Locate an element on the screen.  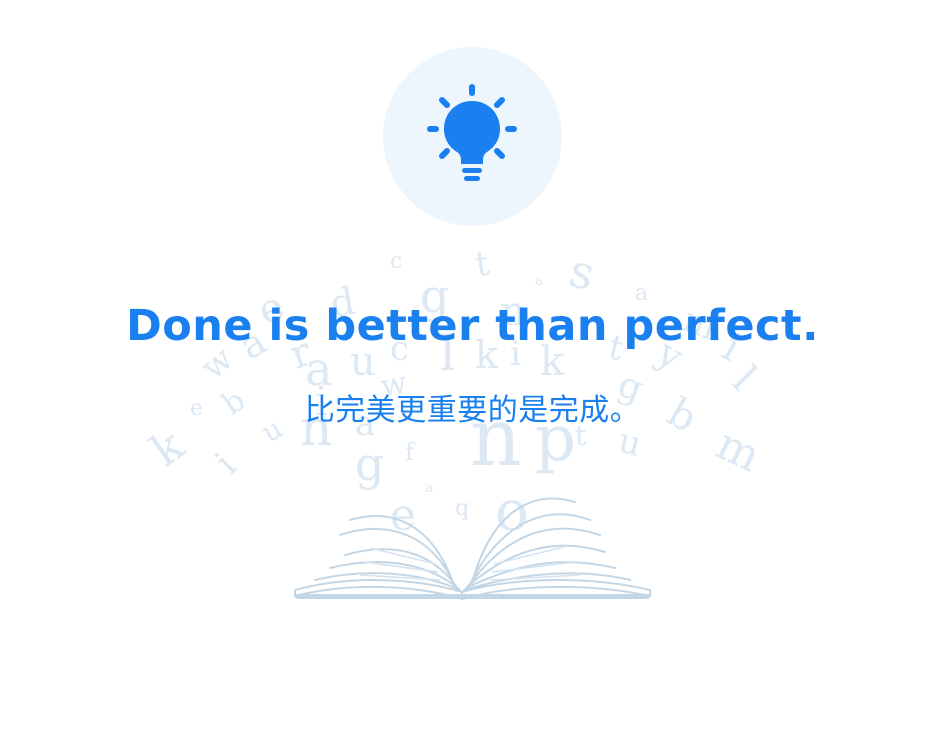
lightbulb-icon is located at coordinates (472, 132).